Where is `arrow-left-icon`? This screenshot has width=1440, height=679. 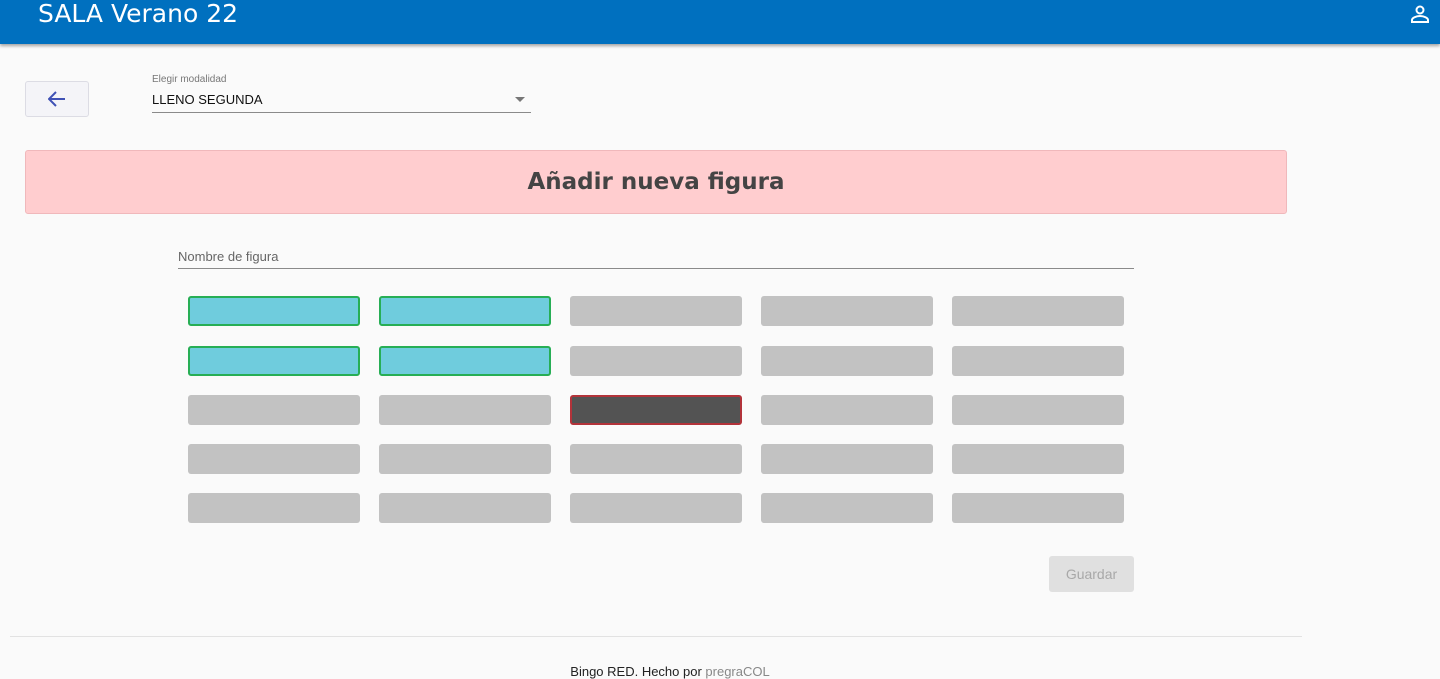 arrow-left-icon is located at coordinates (56, 99).